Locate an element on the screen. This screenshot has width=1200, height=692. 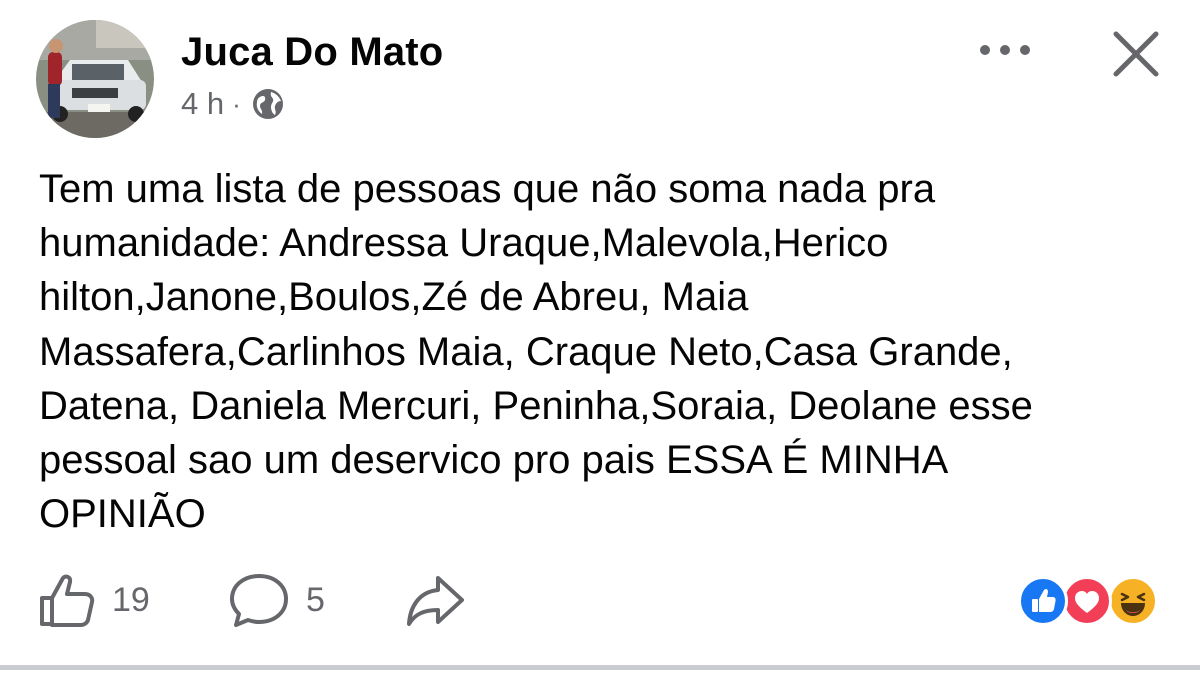
share-button is located at coordinates (435, 600).